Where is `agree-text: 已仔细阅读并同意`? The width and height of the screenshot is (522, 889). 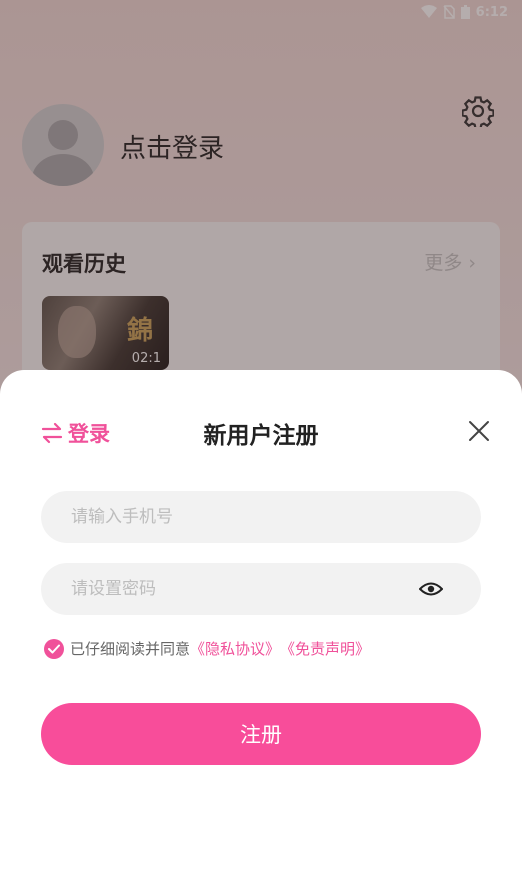 agree-text: 已仔细阅读并同意 is located at coordinates (130, 649).